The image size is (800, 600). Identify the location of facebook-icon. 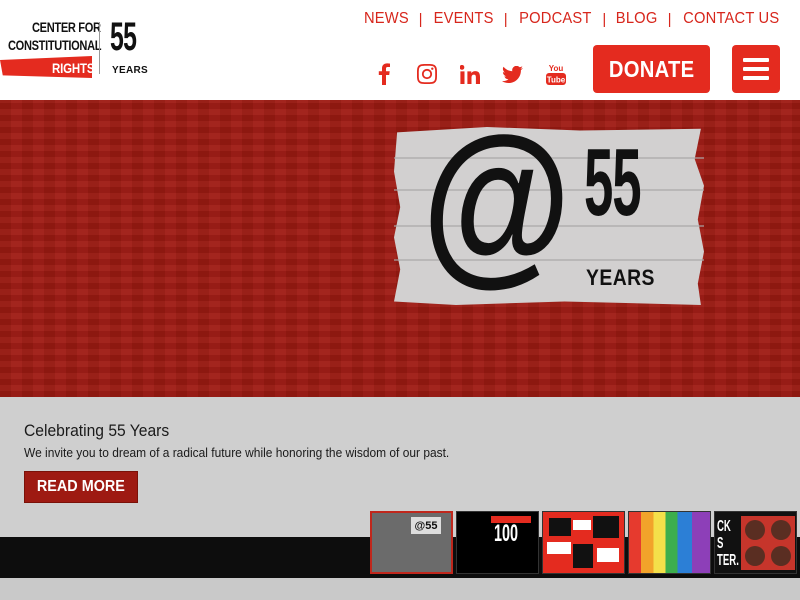
(383, 74).